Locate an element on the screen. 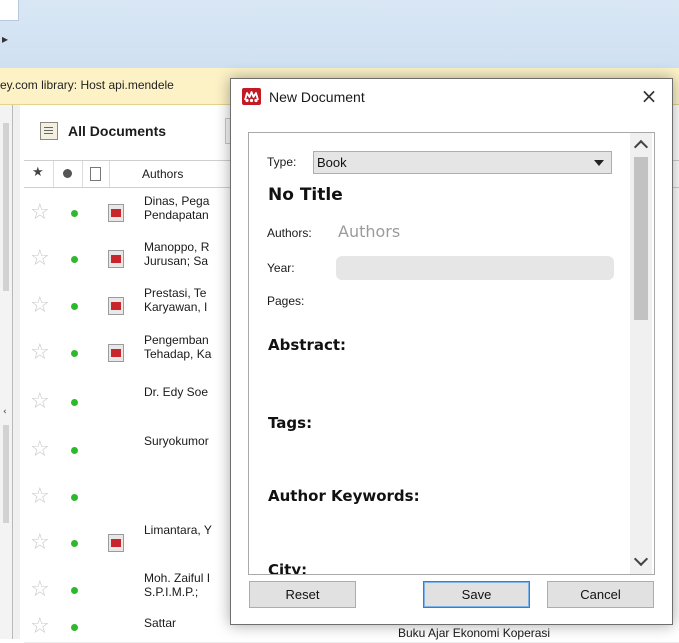  row-authors: Dinas, Pega Pendapatan is located at coordinates (177, 208).